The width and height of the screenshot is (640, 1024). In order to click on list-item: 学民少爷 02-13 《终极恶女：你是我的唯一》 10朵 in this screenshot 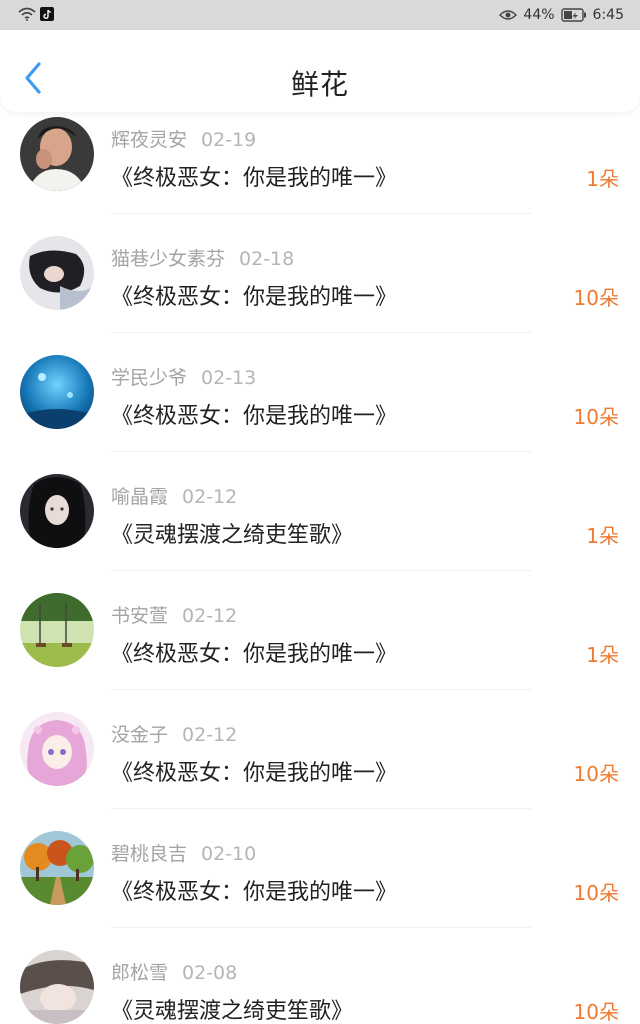, I will do `click(320, 409)`.